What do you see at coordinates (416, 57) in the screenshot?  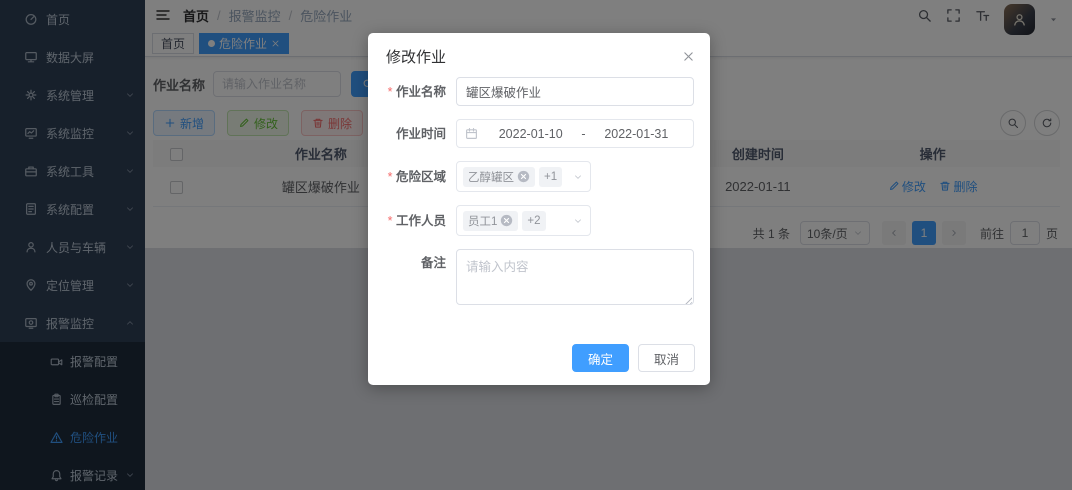 I see `dialog-title: 修改作业` at bounding box center [416, 57].